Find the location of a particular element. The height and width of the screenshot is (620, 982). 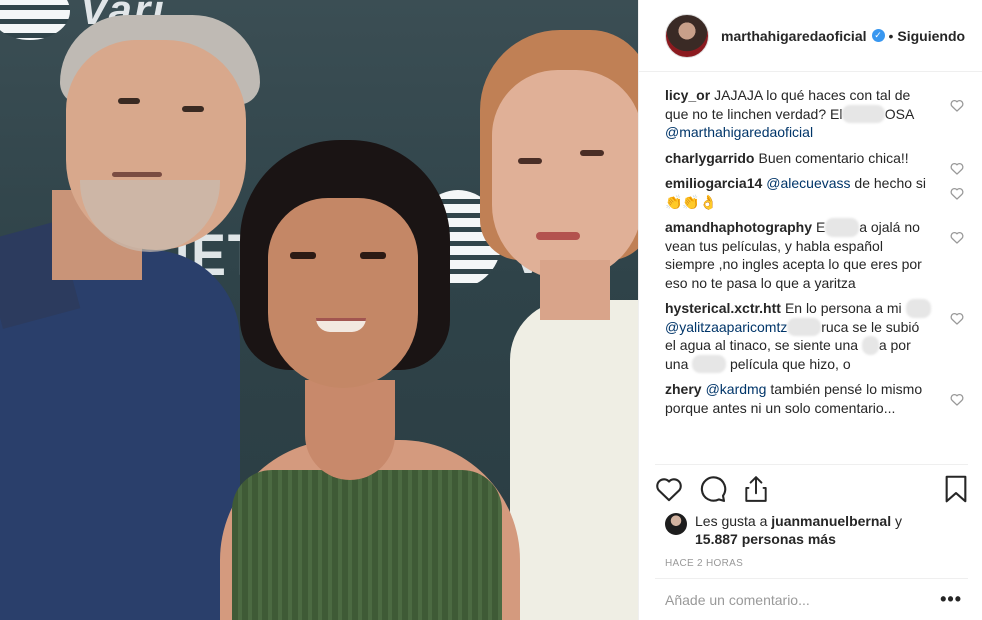

comment-mention-link: @alecuevass is located at coordinates (808, 183).